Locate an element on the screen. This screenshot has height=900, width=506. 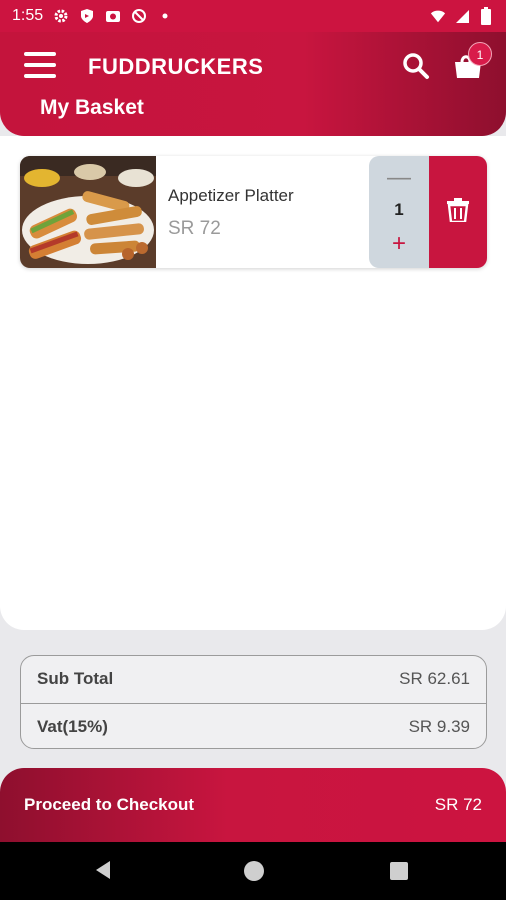
vat-value: SR 9.39 is located at coordinates (439, 726).